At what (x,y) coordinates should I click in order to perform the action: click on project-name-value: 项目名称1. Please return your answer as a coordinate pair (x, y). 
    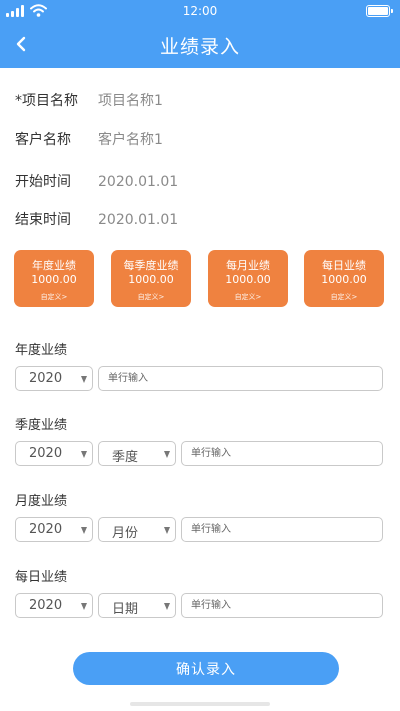
    Looking at the image, I should click on (130, 101).